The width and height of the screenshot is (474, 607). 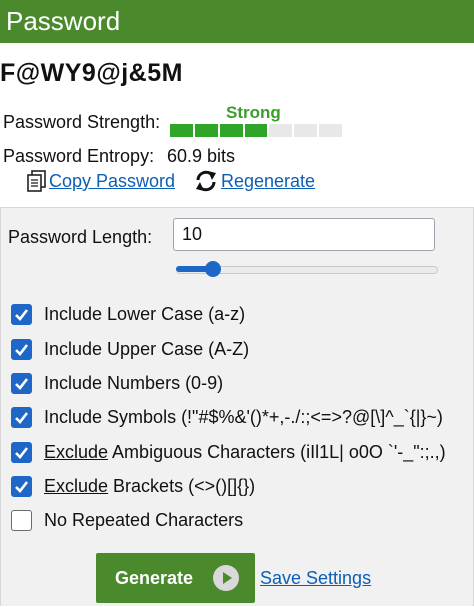 I want to click on option-label-text: Include Upper Case (A-Z), so click(x=147, y=349).